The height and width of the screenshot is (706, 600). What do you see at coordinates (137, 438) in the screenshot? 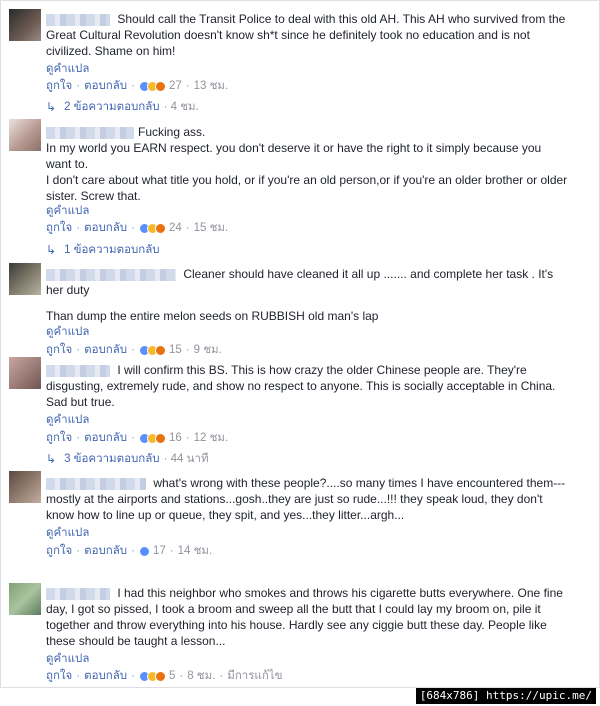
I see `comment-actions: ถูกใจ · ตอบกลับ · 16 · 12 ชม.` at bounding box center [137, 438].